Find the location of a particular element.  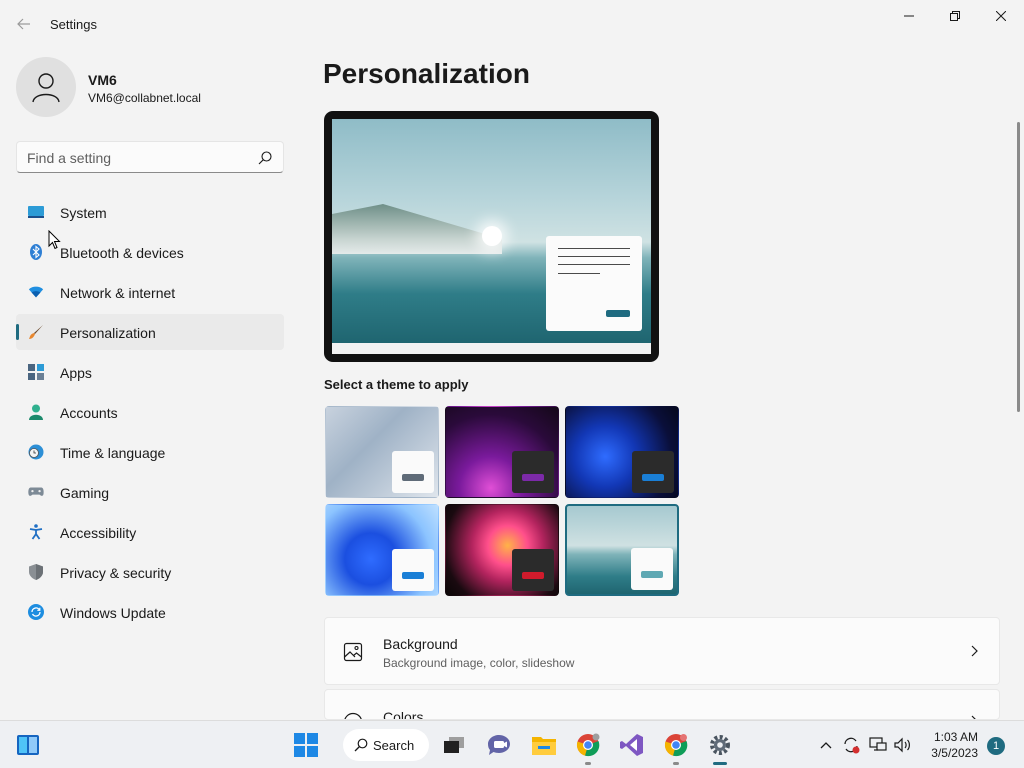

taskbar-search-label: Search is located at coordinates (394, 745).